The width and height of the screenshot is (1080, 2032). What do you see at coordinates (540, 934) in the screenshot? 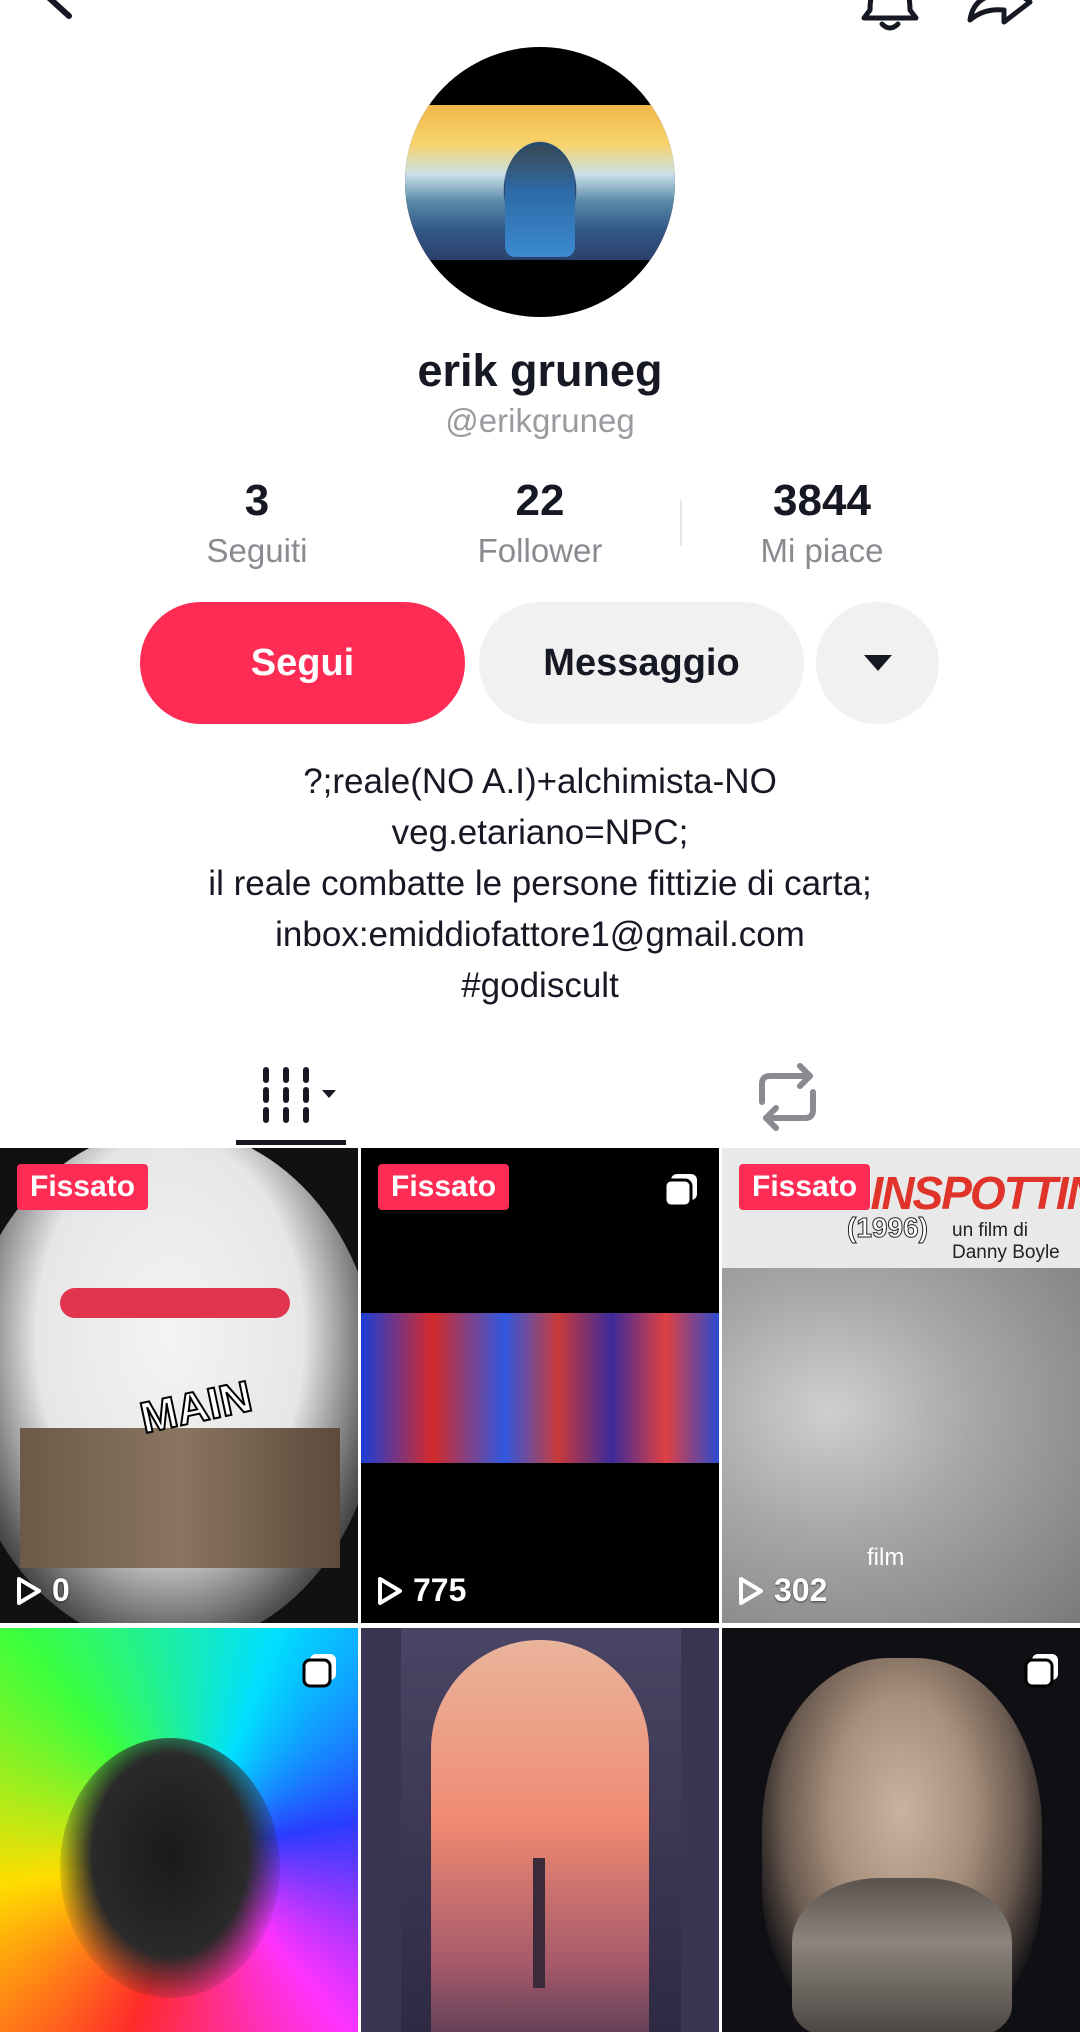
I see `bio-line: inbox:emiddiofattore1@gmail.com` at bounding box center [540, 934].